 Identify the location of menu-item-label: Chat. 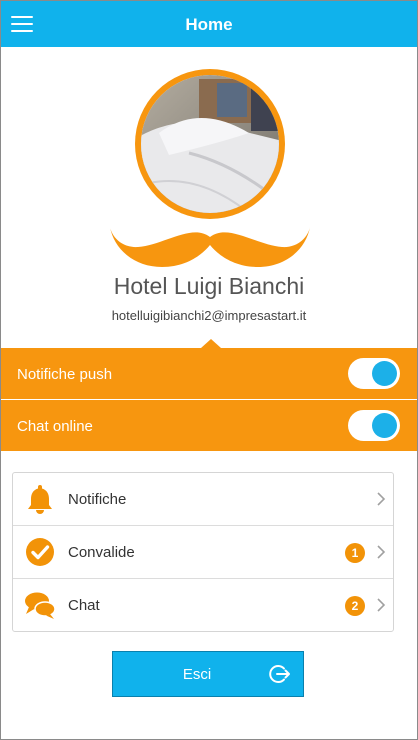
(84, 605).